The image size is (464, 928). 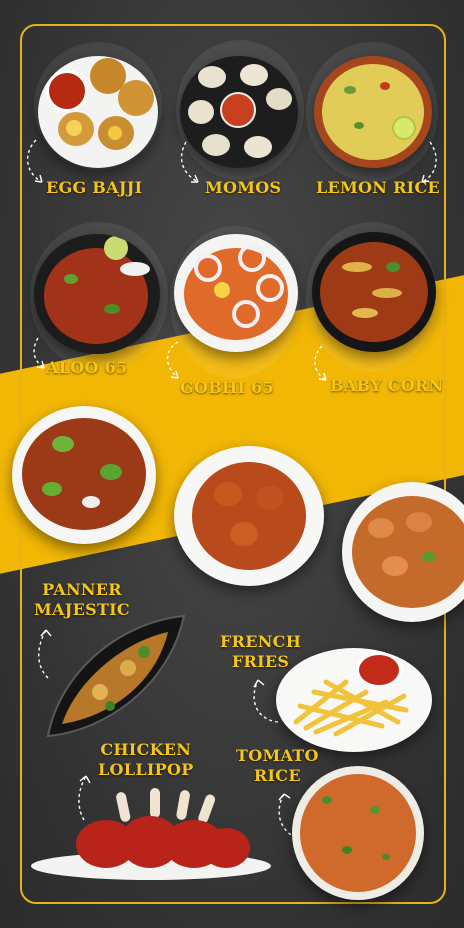 What do you see at coordinates (189, 162) in the screenshot?
I see `momos-arrow-icon` at bounding box center [189, 162].